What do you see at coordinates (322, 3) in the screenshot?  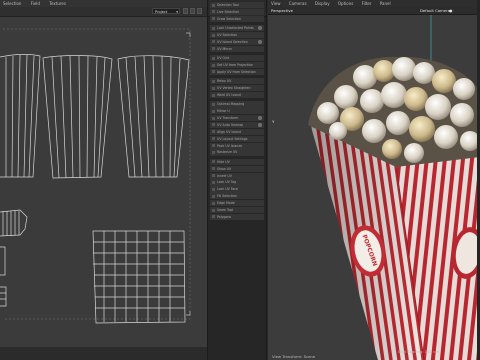 I see `menu-display: Display` at bounding box center [322, 3].